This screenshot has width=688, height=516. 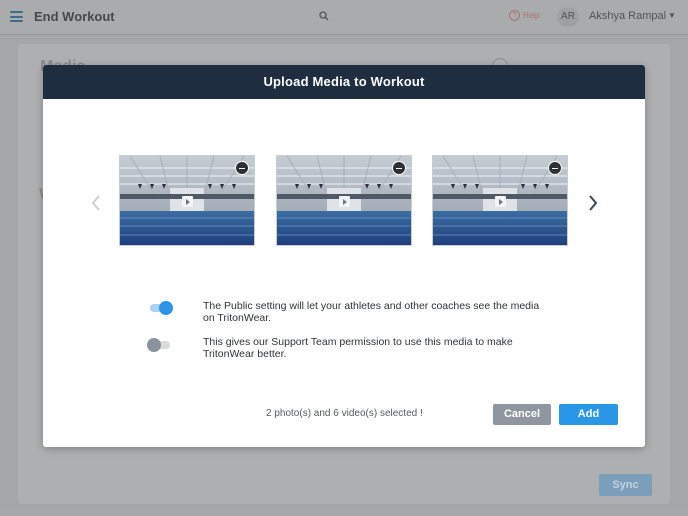 I want to click on selection-summary: 2 photo(s) and 6 video(s) selected !, so click(x=344, y=413).